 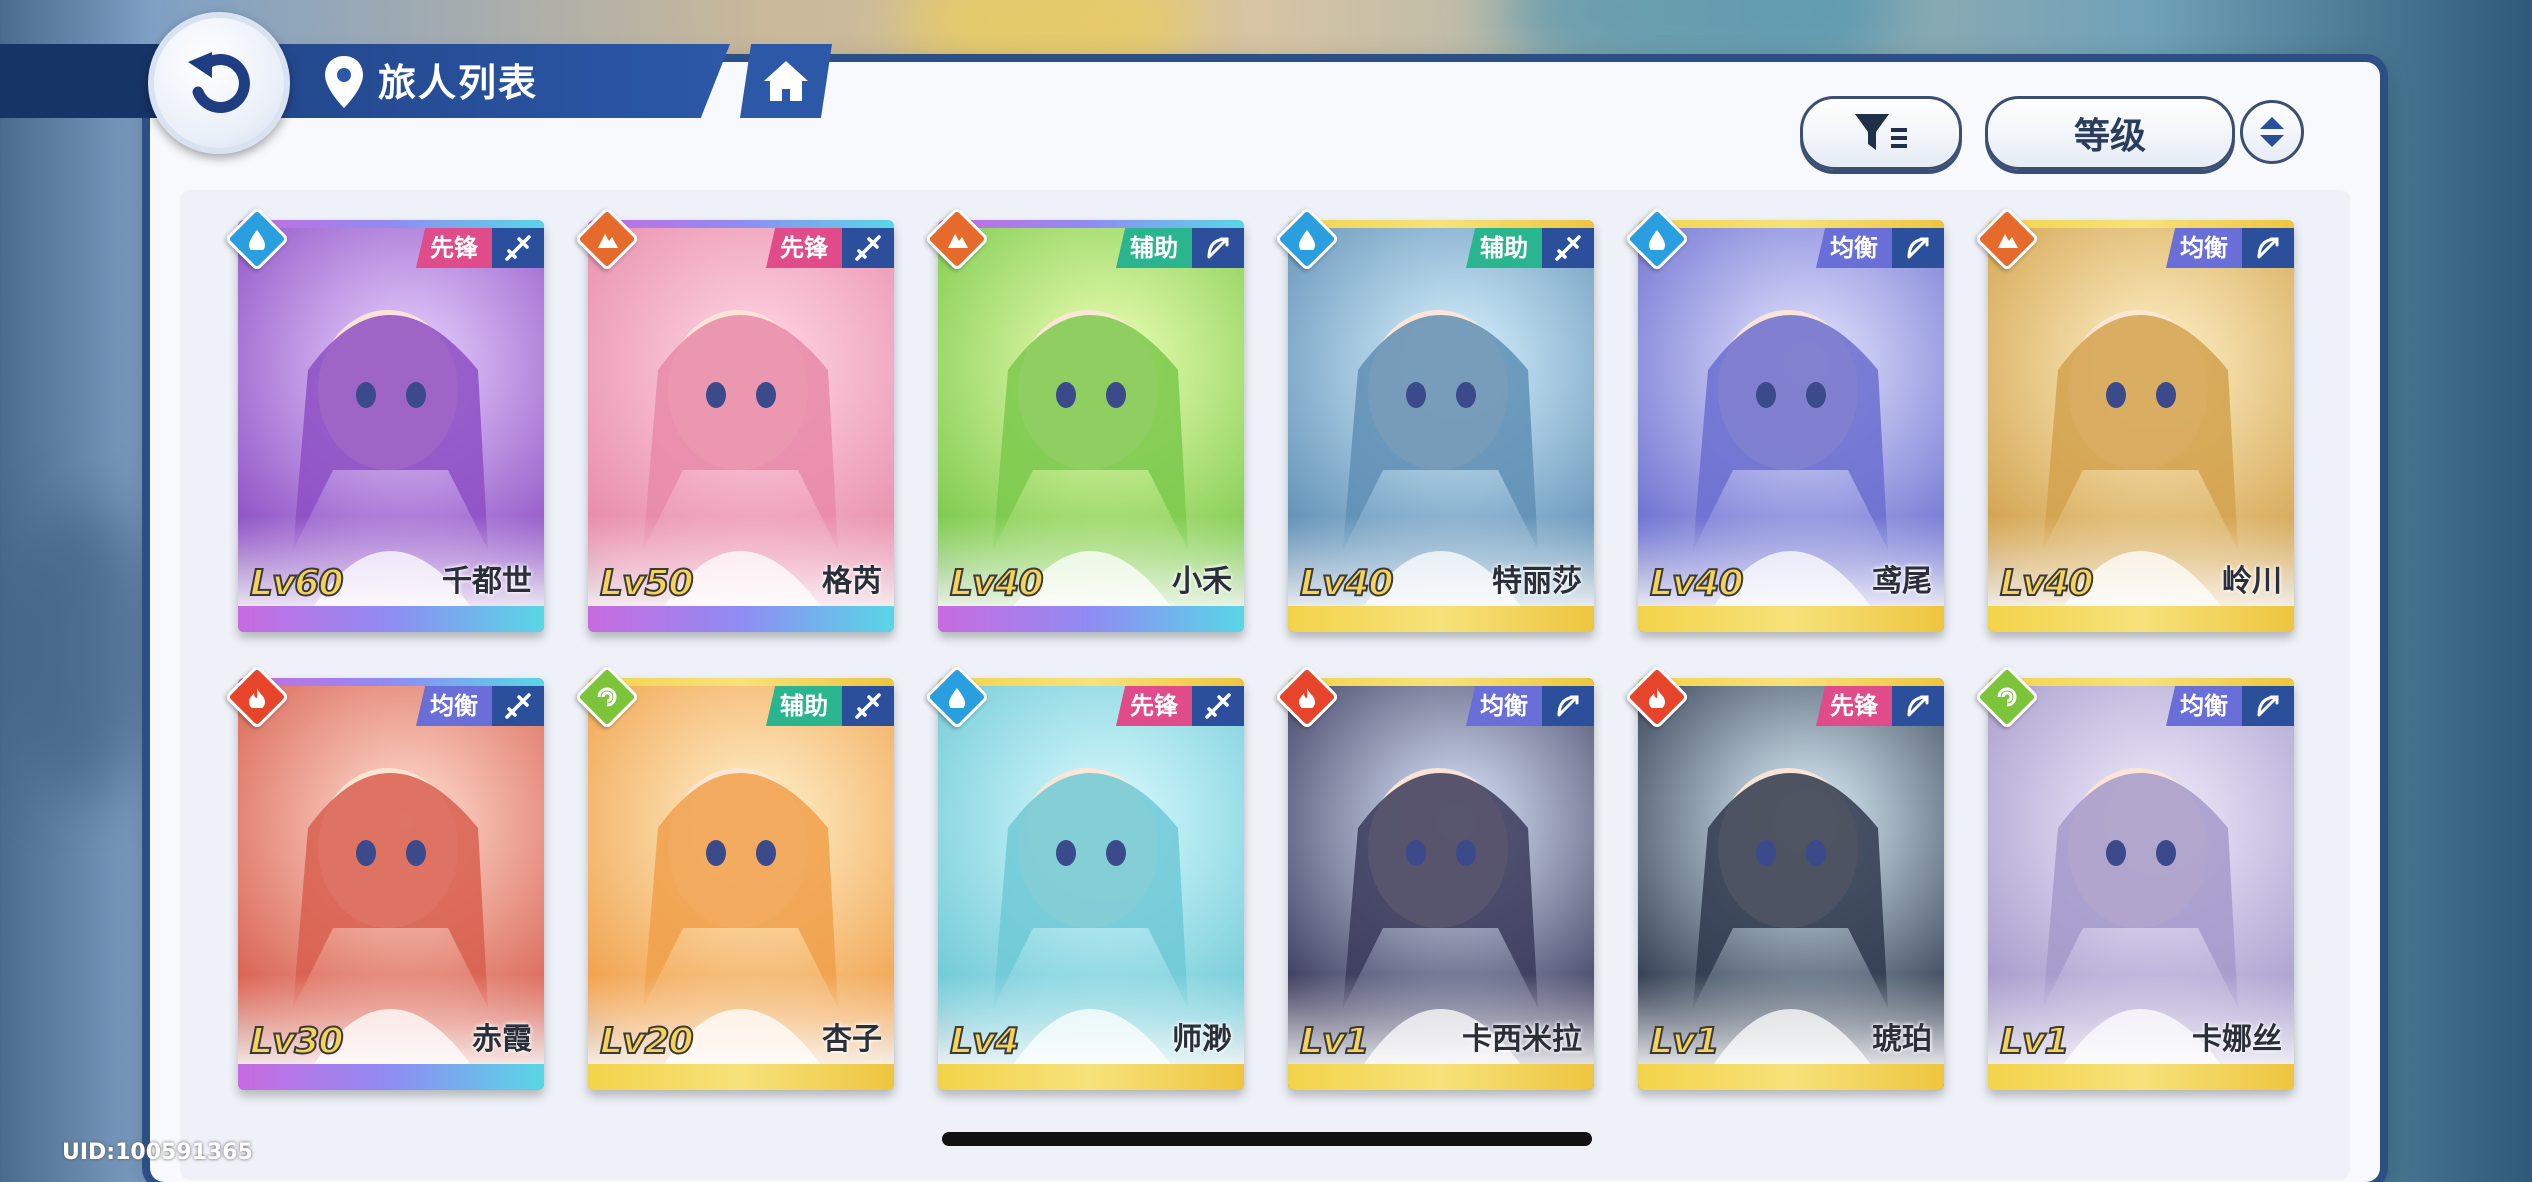 I want to click on sort-level-button: 等级, so click(x=2110, y=133).